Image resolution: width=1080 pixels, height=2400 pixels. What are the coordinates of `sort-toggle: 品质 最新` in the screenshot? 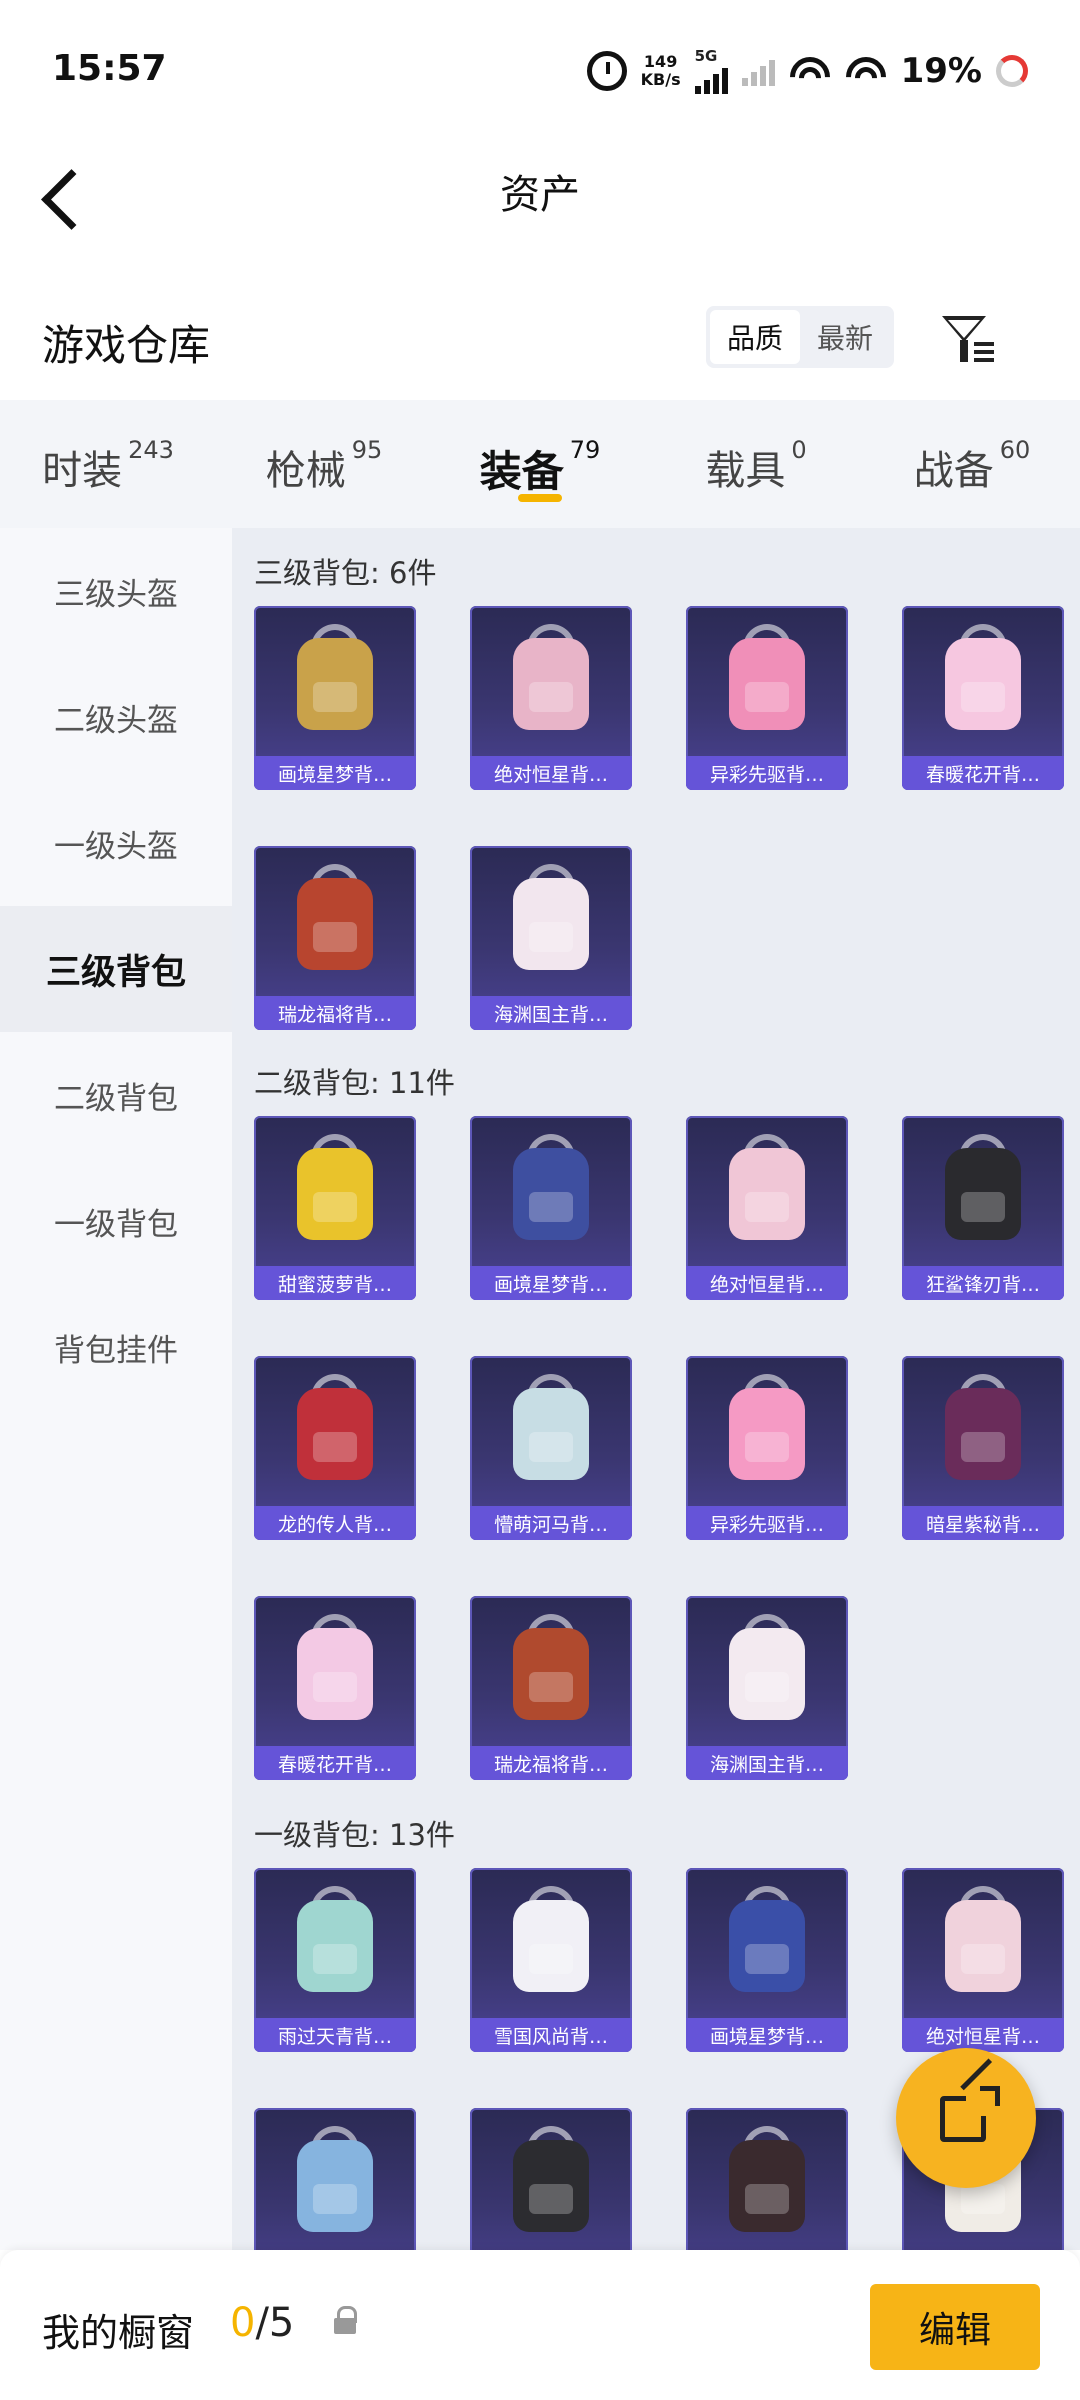 It's located at (800, 337).